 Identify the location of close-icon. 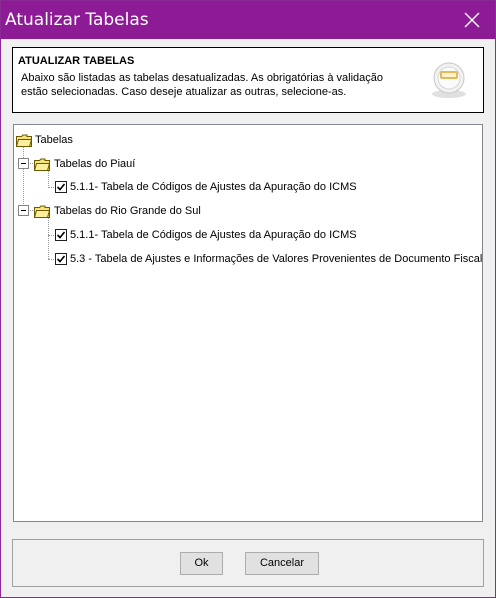
(472, 20).